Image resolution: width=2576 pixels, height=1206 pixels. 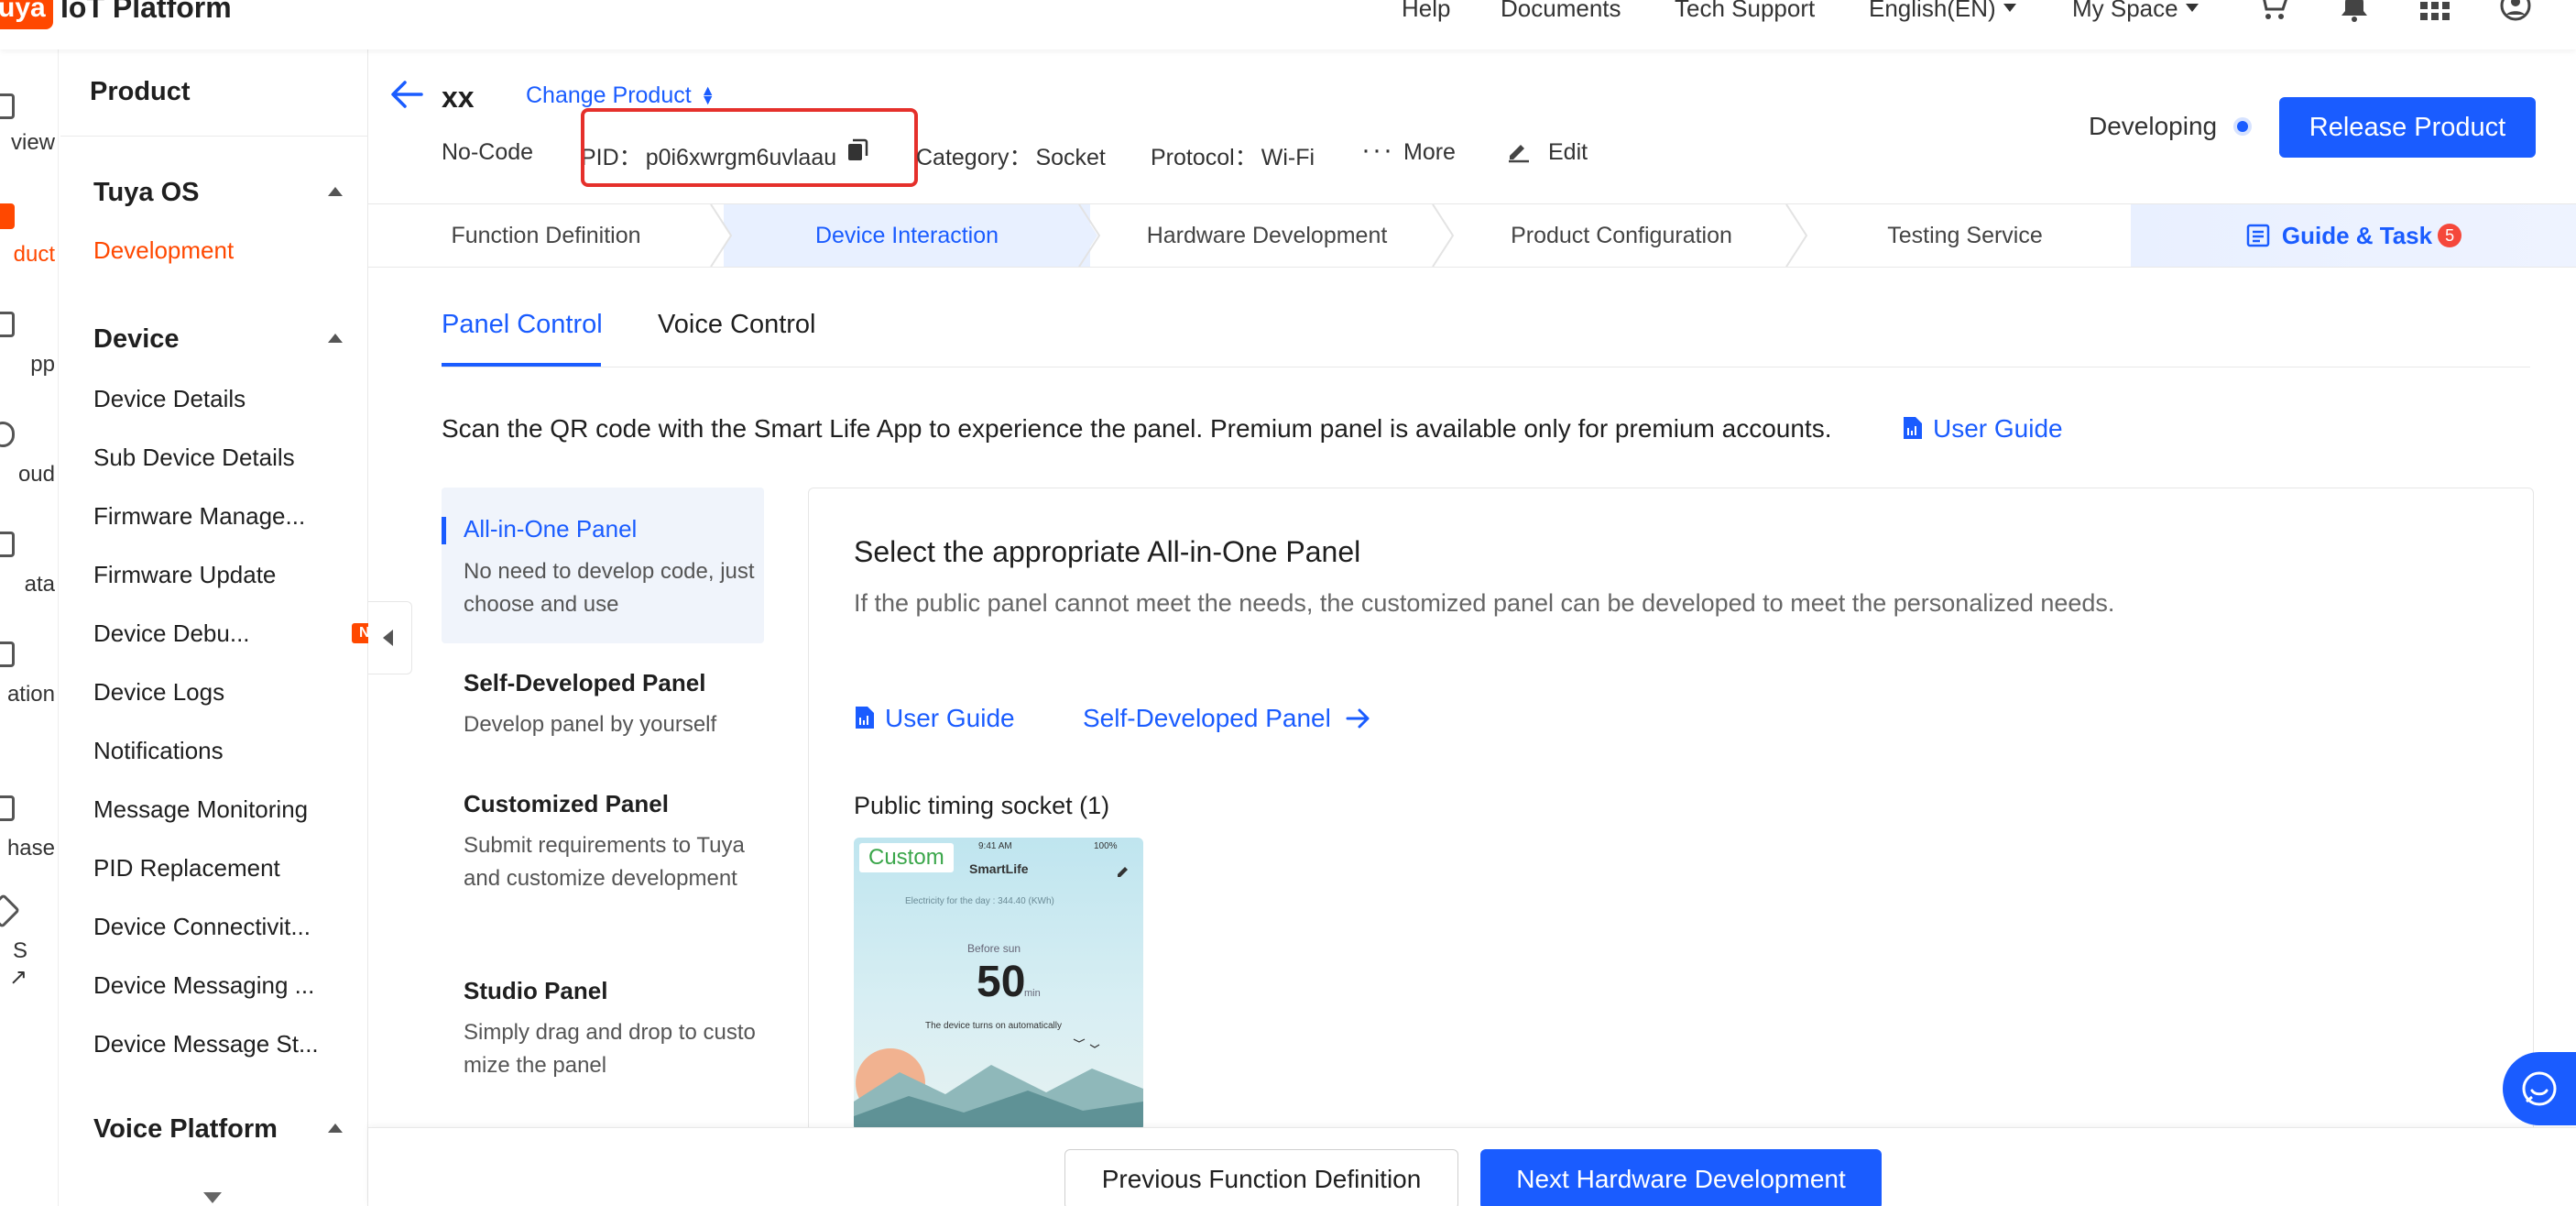 What do you see at coordinates (1267, 235) in the screenshot?
I see `step-hardware-development: Hardware Development` at bounding box center [1267, 235].